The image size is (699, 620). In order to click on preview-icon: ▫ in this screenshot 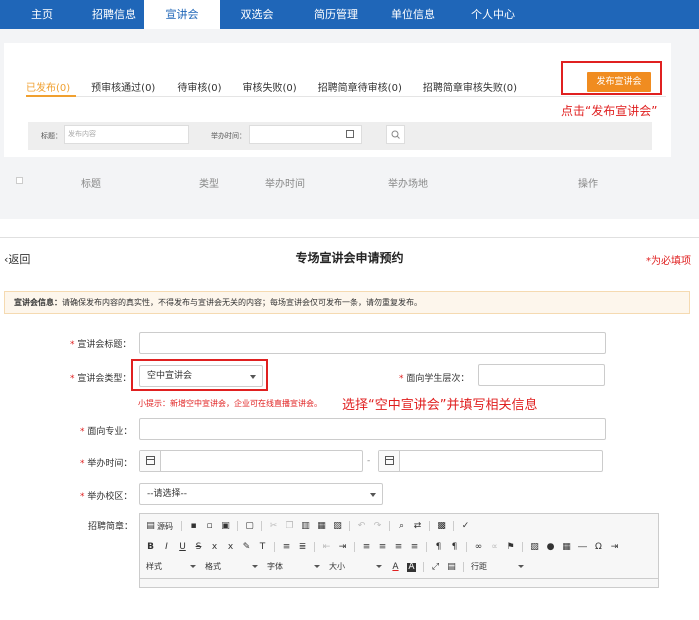, I will do `click(209, 526)`.